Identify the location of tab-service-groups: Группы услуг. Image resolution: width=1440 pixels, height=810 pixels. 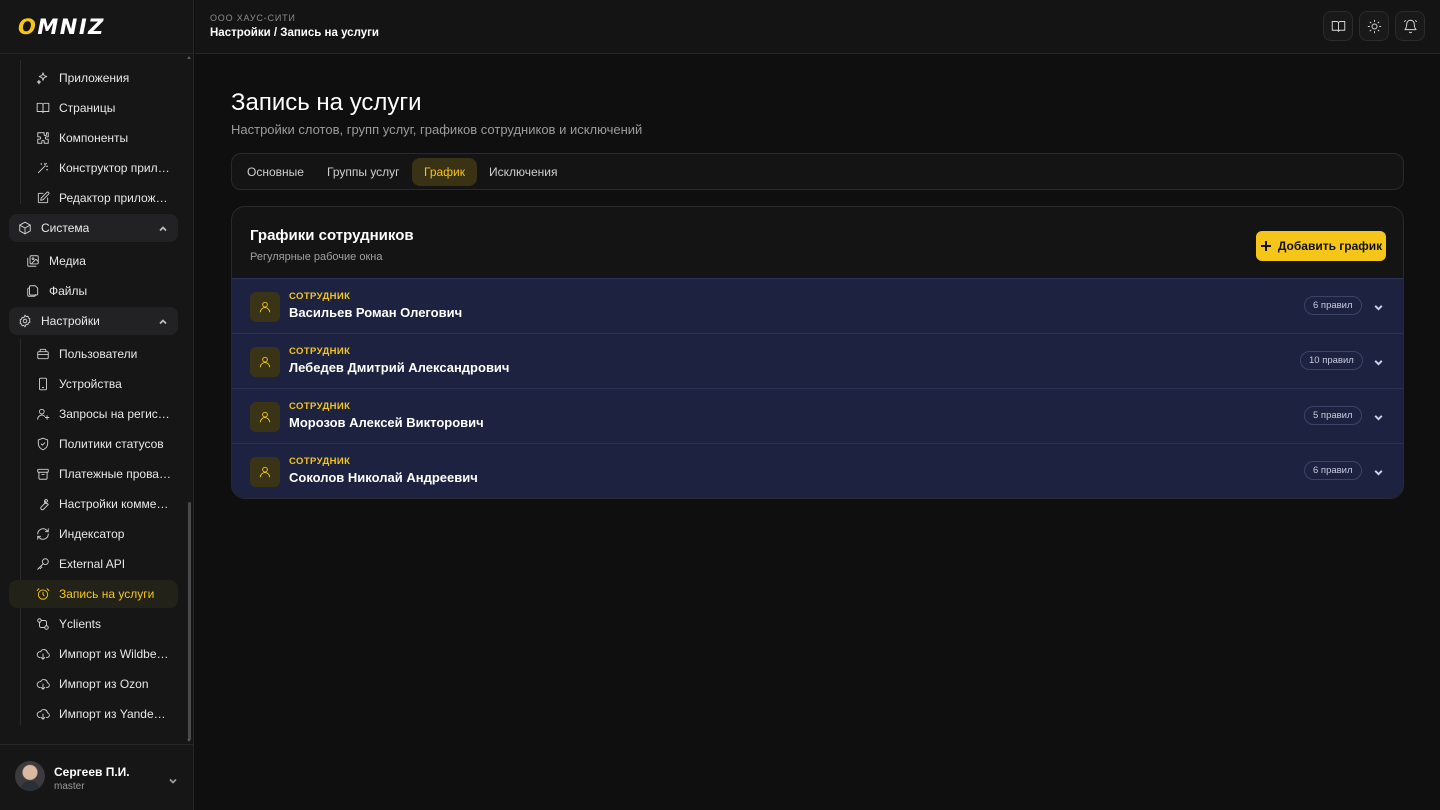
(363, 172).